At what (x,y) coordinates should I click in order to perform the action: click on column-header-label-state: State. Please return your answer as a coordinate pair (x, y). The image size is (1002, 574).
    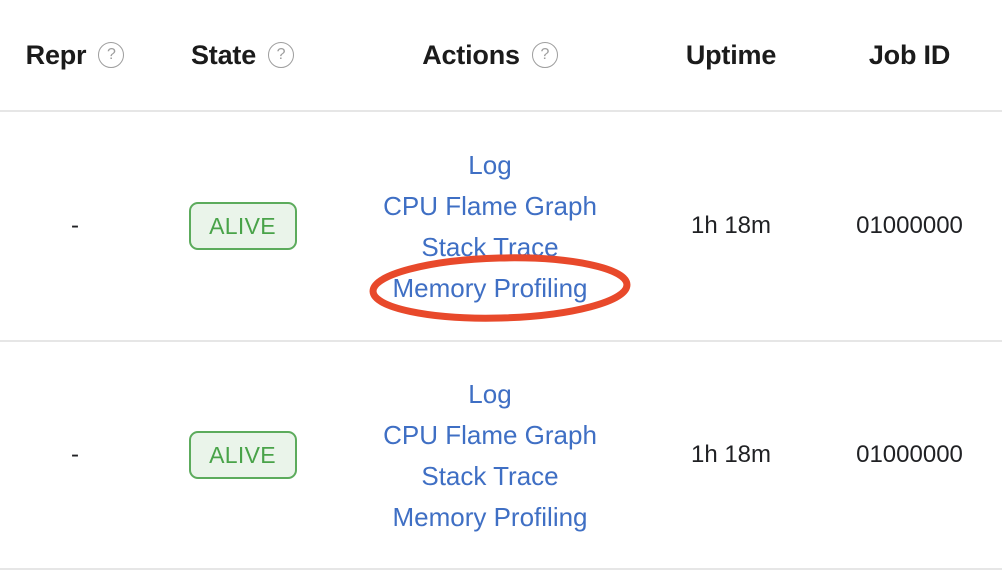
    Looking at the image, I should click on (223, 54).